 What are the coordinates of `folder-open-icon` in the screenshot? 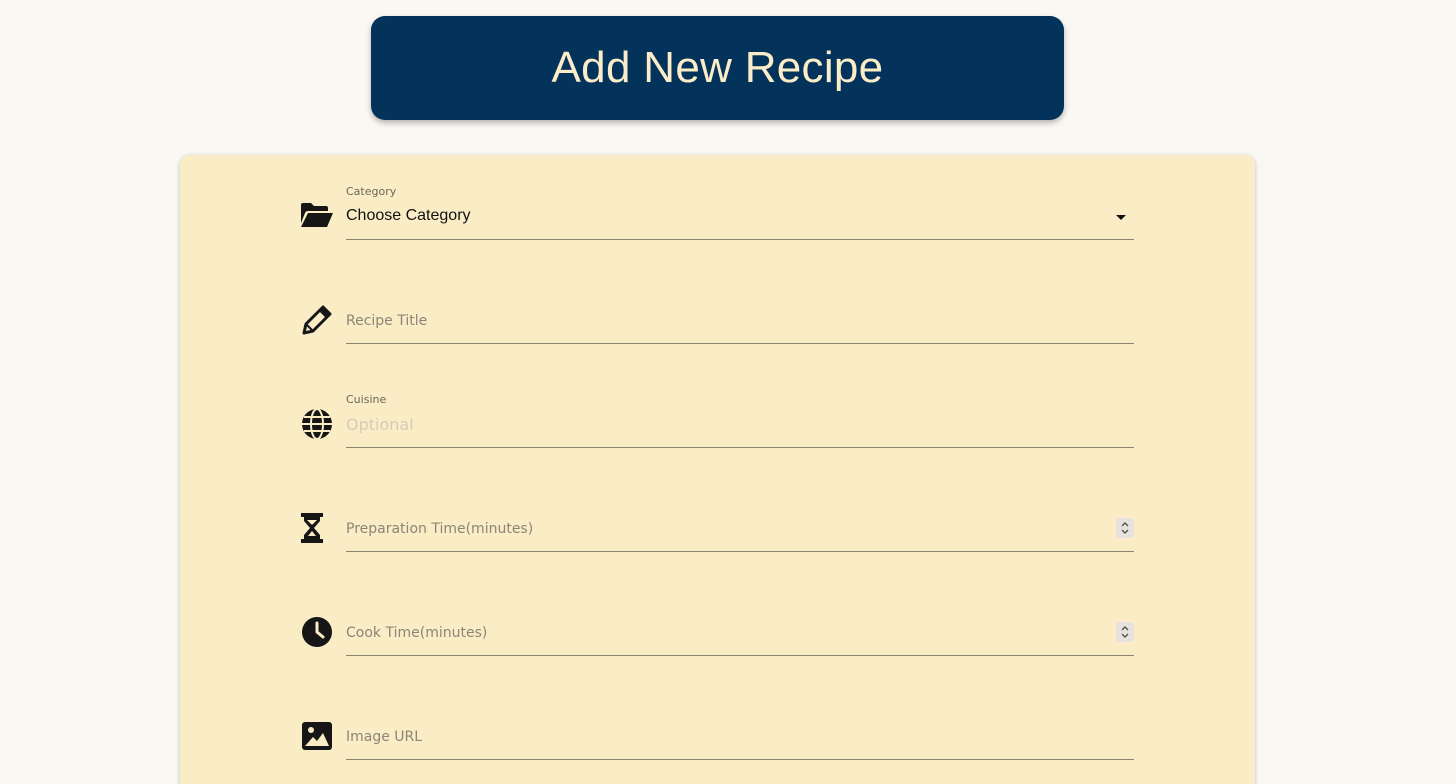 It's located at (317, 215).